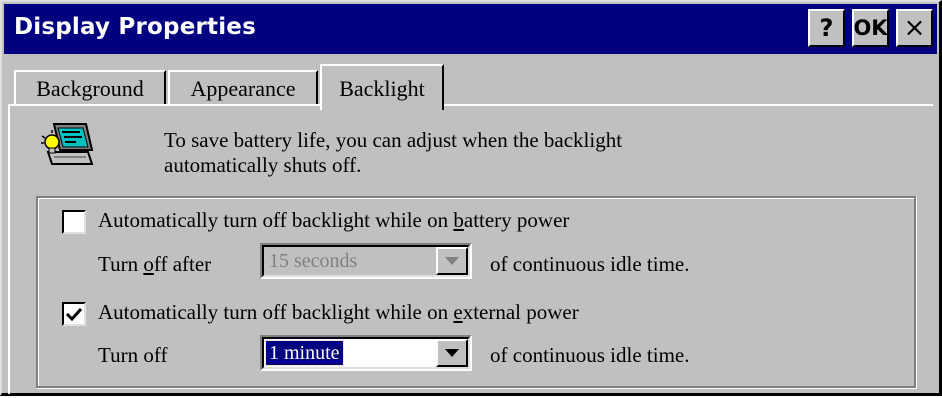 Image resolution: width=942 pixels, height=398 pixels. What do you see at coordinates (67, 144) in the screenshot?
I see `backlight-icon` at bounding box center [67, 144].